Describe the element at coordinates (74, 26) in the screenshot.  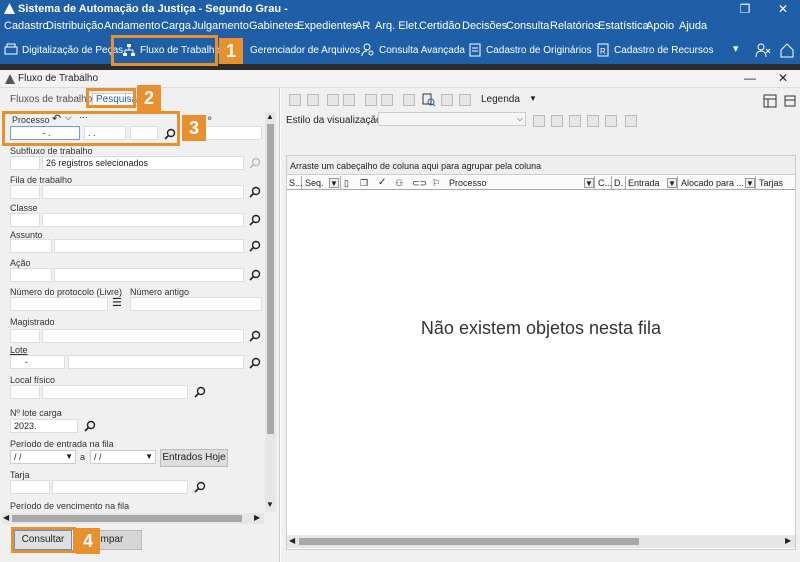
I see `menu-distribuicao: Distribuição` at that location.